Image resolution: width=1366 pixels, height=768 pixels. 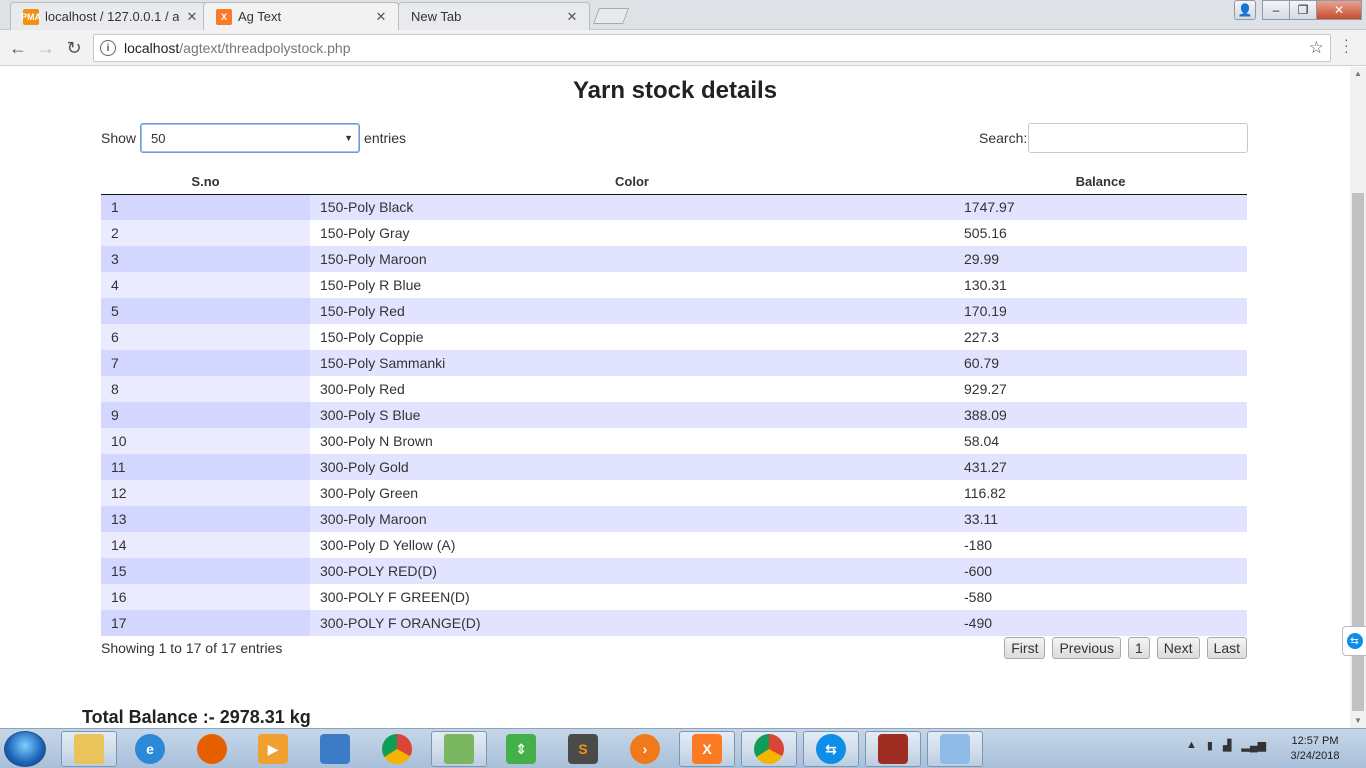 I want to click on taskbar-clock: 12:57 PM 3/24/2018, so click(x=1315, y=749).